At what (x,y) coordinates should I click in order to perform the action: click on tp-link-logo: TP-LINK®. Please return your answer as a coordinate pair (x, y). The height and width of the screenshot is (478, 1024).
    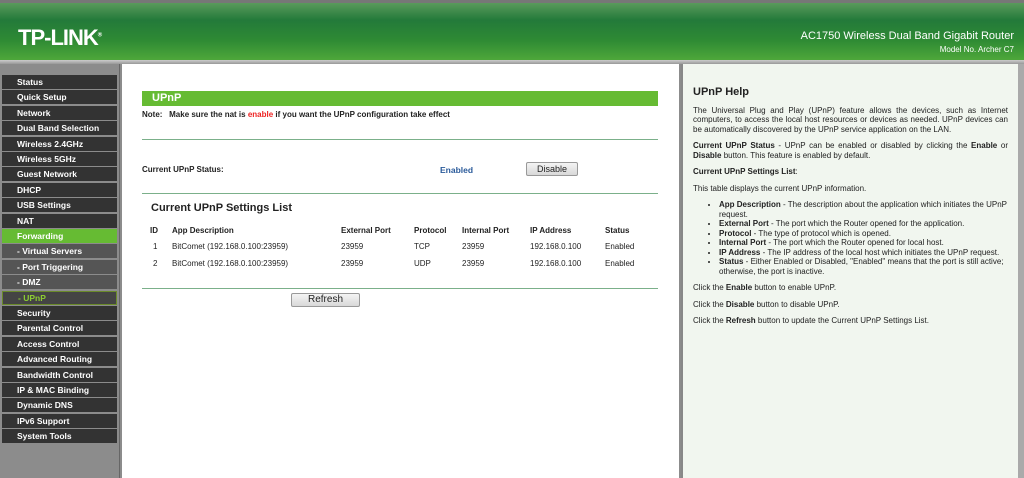
    Looking at the image, I should click on (60, 37).